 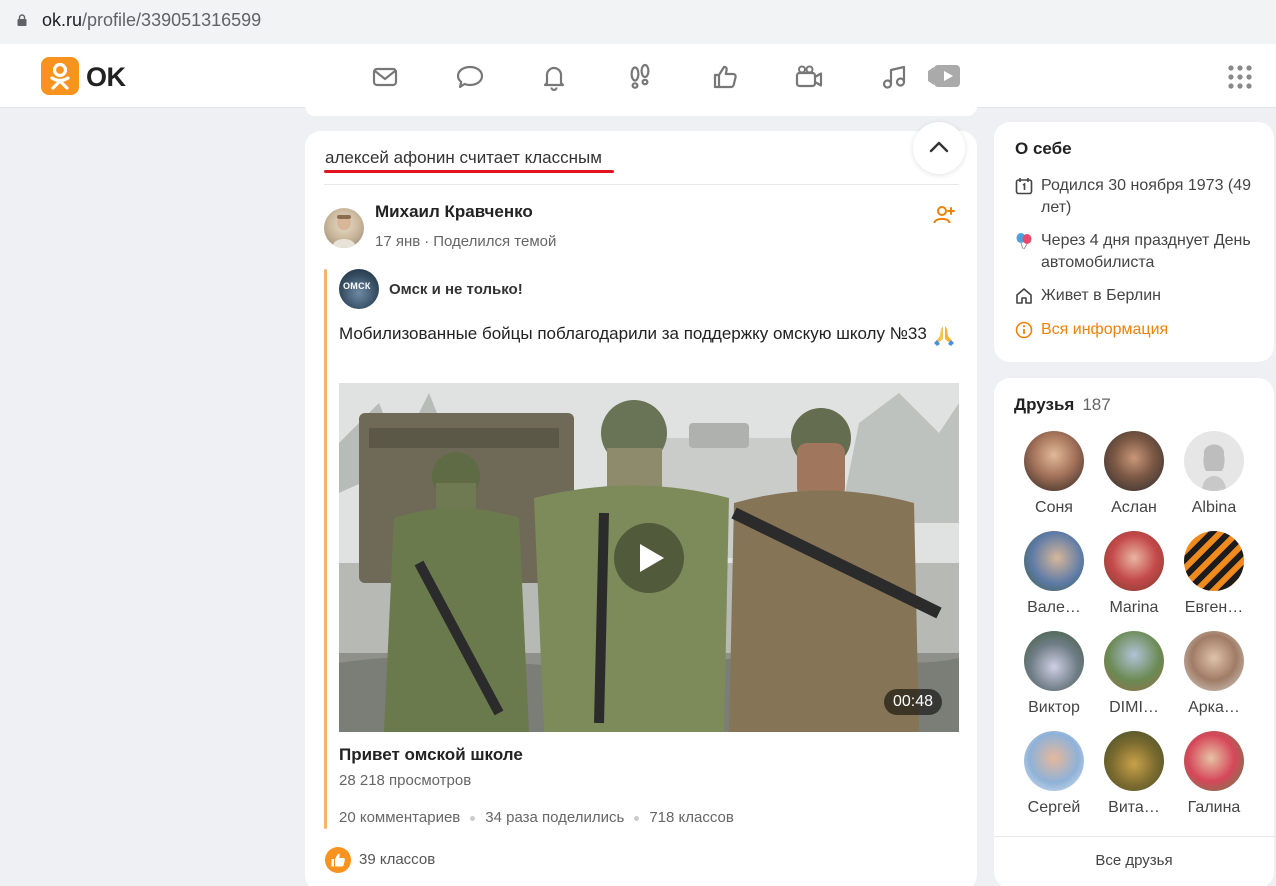 I want to click on apps-grid-icon, so click(x=1240, y=77).